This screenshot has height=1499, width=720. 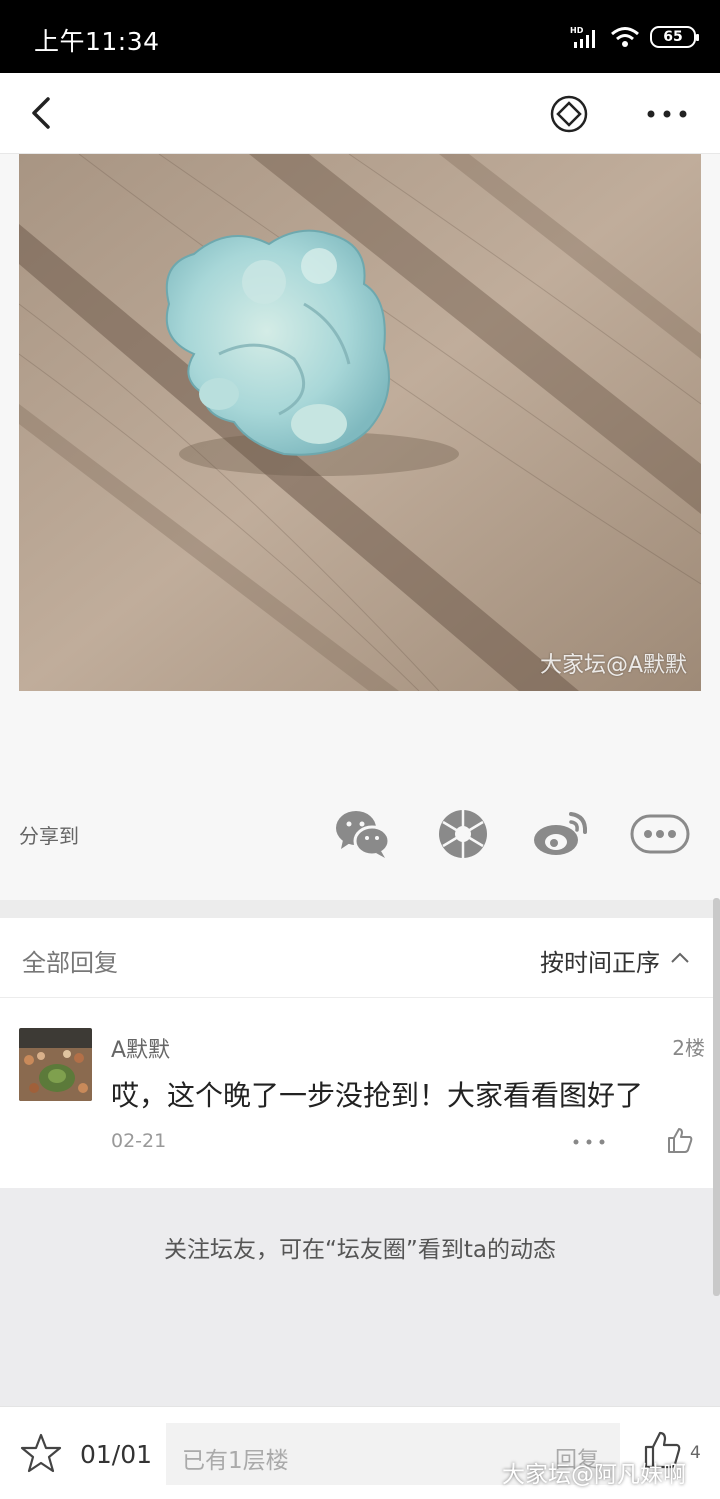 What do you see at coordinates (363, 834) in the screenshot?
I see `wechat-icon` at bounding box center [363, 834].